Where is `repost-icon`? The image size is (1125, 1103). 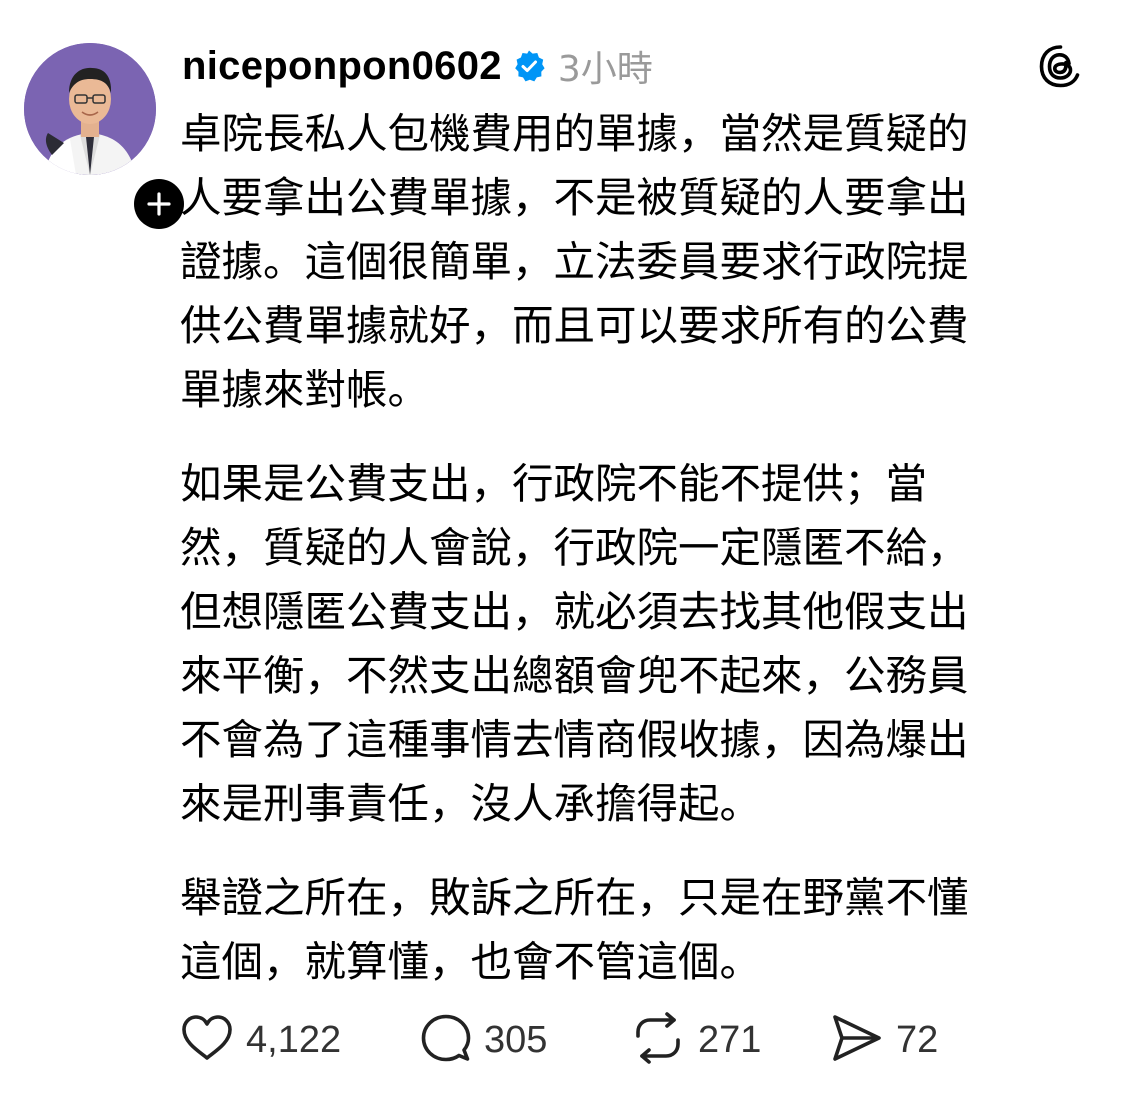 repost-icon is located at coordinates (658, 1040).